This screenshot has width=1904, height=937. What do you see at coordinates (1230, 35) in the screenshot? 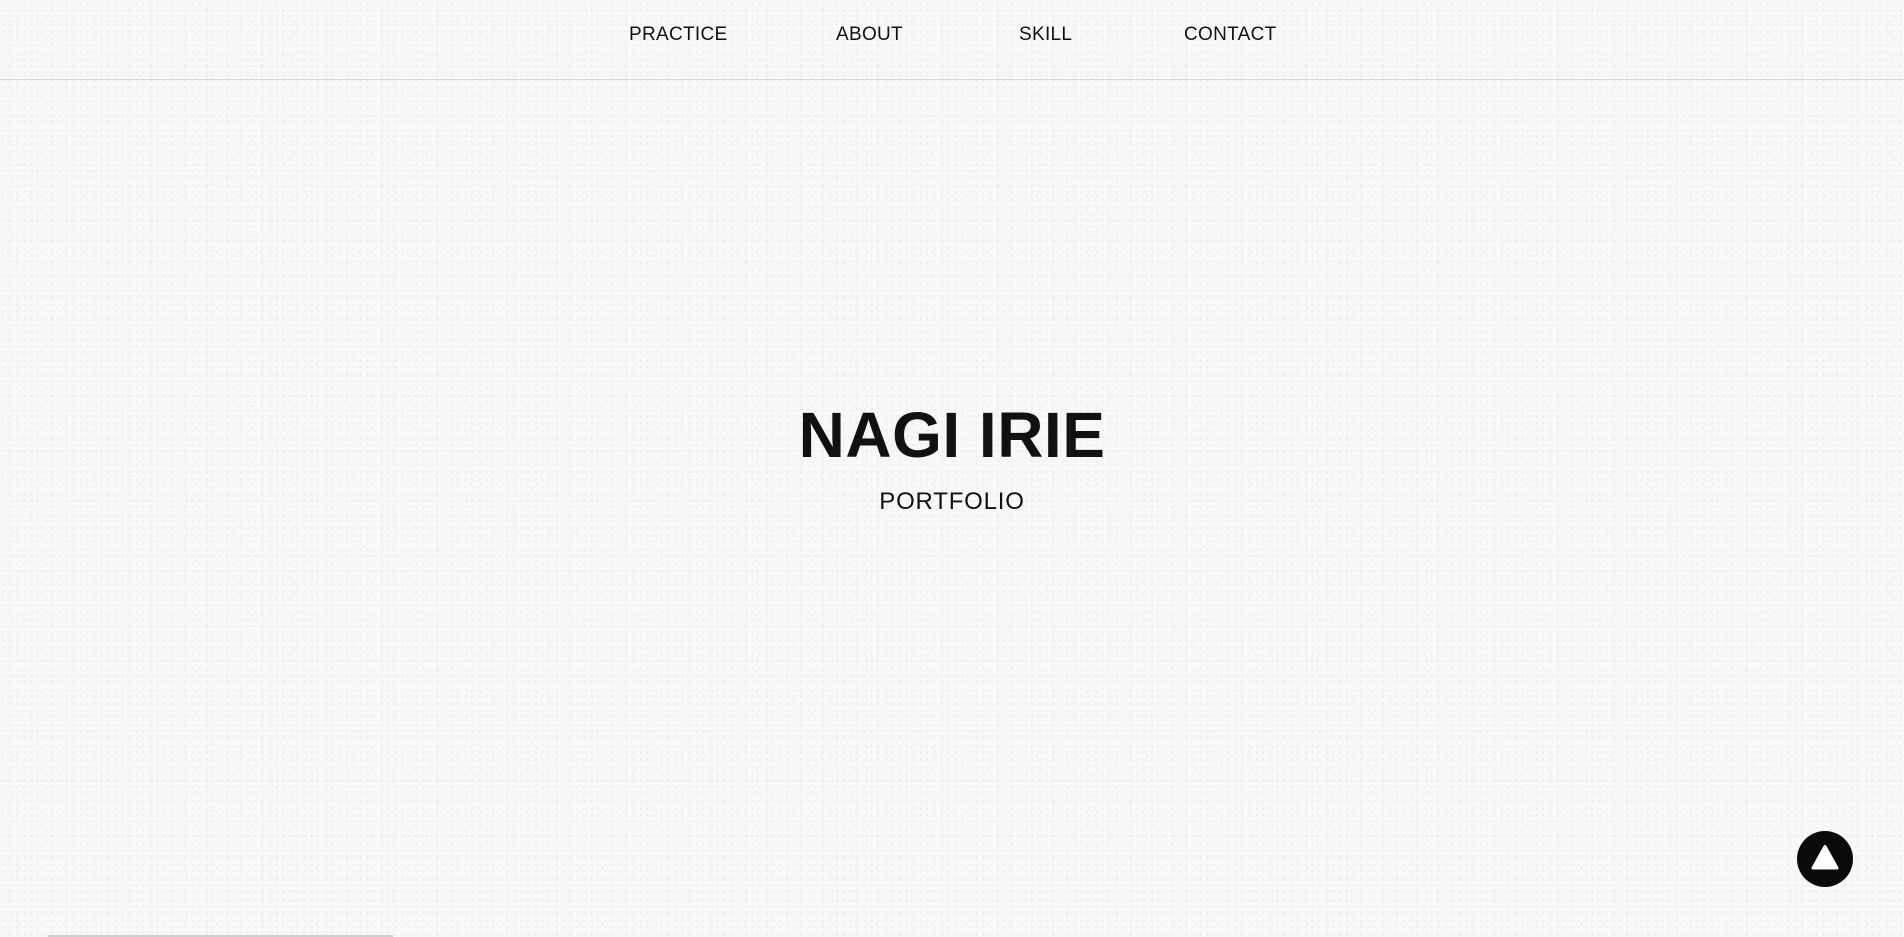
I see `nav-item-contact: CONTACT` at bounding box center [1230, 35].